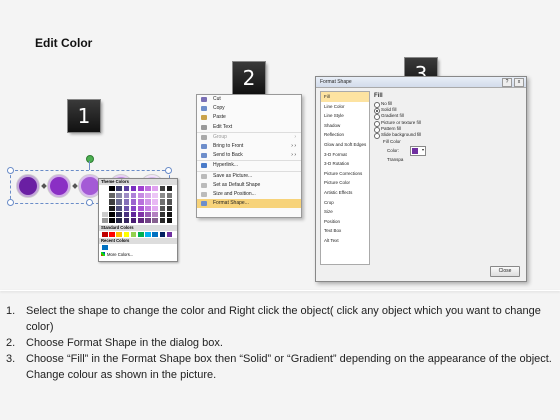 This screenshot has height=420, width=560. What do you see at coordinates (507, 82) in the screenshot?
I see `help-button: ?` at bounding box center [507, 82].